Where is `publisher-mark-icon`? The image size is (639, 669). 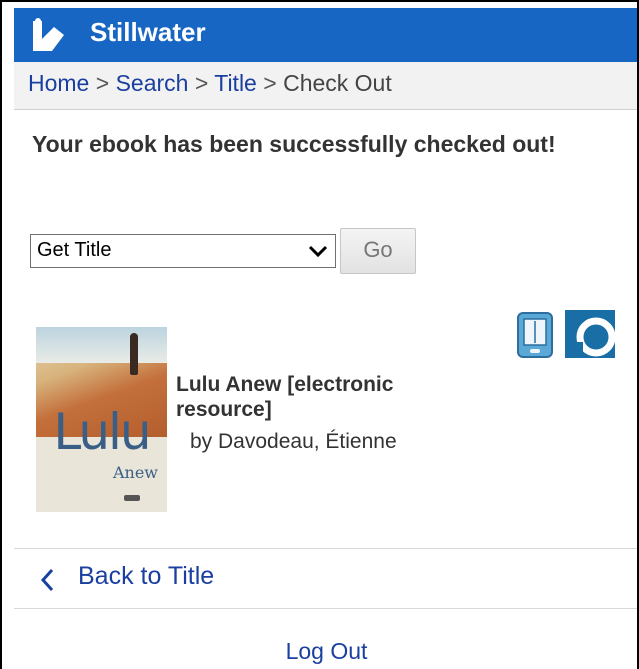 publisher-mark-icon is located at coordinates (132, 498).